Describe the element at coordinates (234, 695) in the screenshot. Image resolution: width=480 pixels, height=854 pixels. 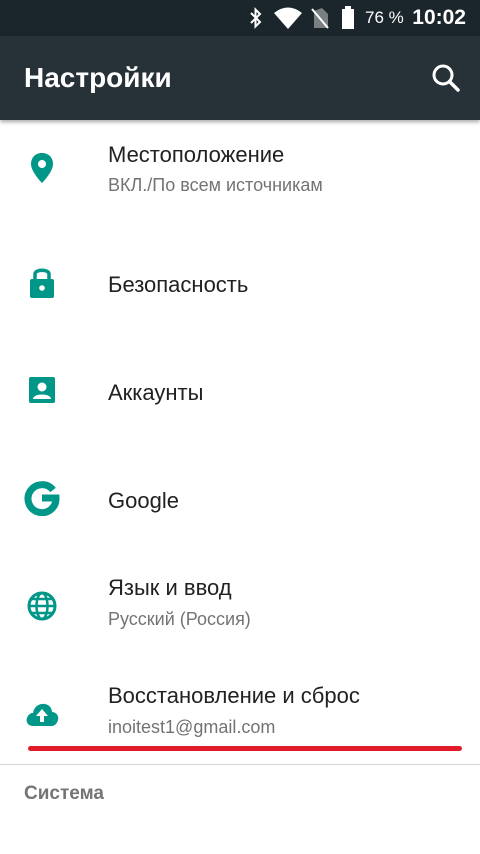
I see `settings-item-title: Восстановление и сброс` at that location.